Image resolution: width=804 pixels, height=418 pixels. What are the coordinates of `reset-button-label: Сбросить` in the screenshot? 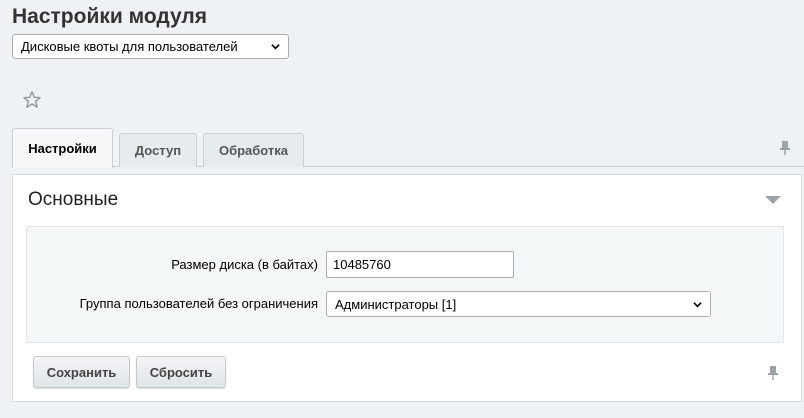 It's located at (181, 372).